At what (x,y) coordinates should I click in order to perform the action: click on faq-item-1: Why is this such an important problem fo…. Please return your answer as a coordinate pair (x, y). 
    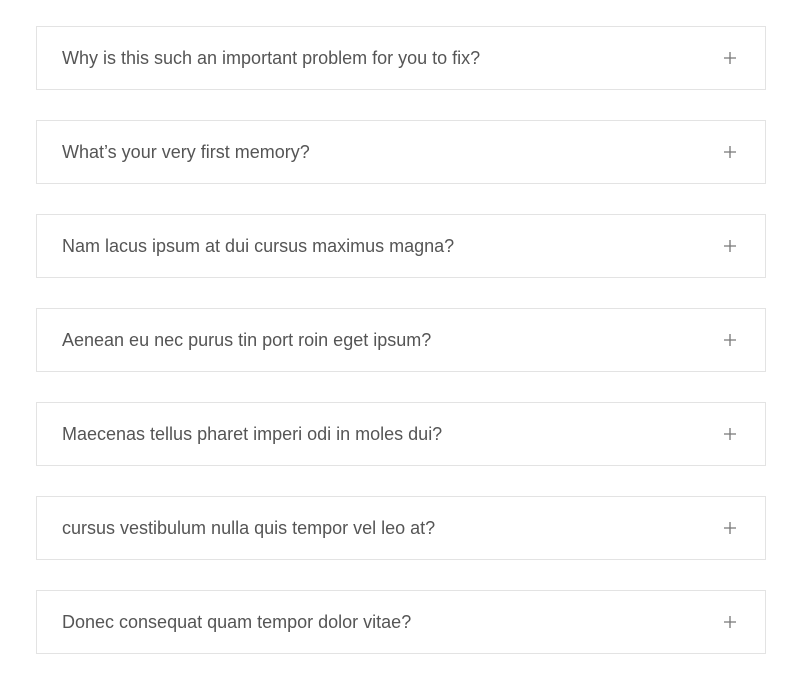
    Looking at the image, I should click on (401, 58).